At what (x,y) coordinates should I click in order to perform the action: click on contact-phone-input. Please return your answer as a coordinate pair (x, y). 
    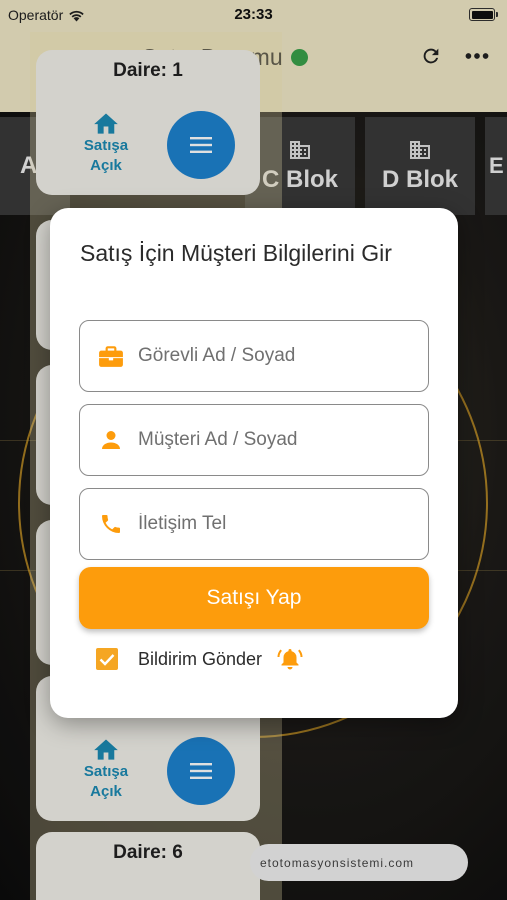
    Looking at the image, I should click on (278, 524).